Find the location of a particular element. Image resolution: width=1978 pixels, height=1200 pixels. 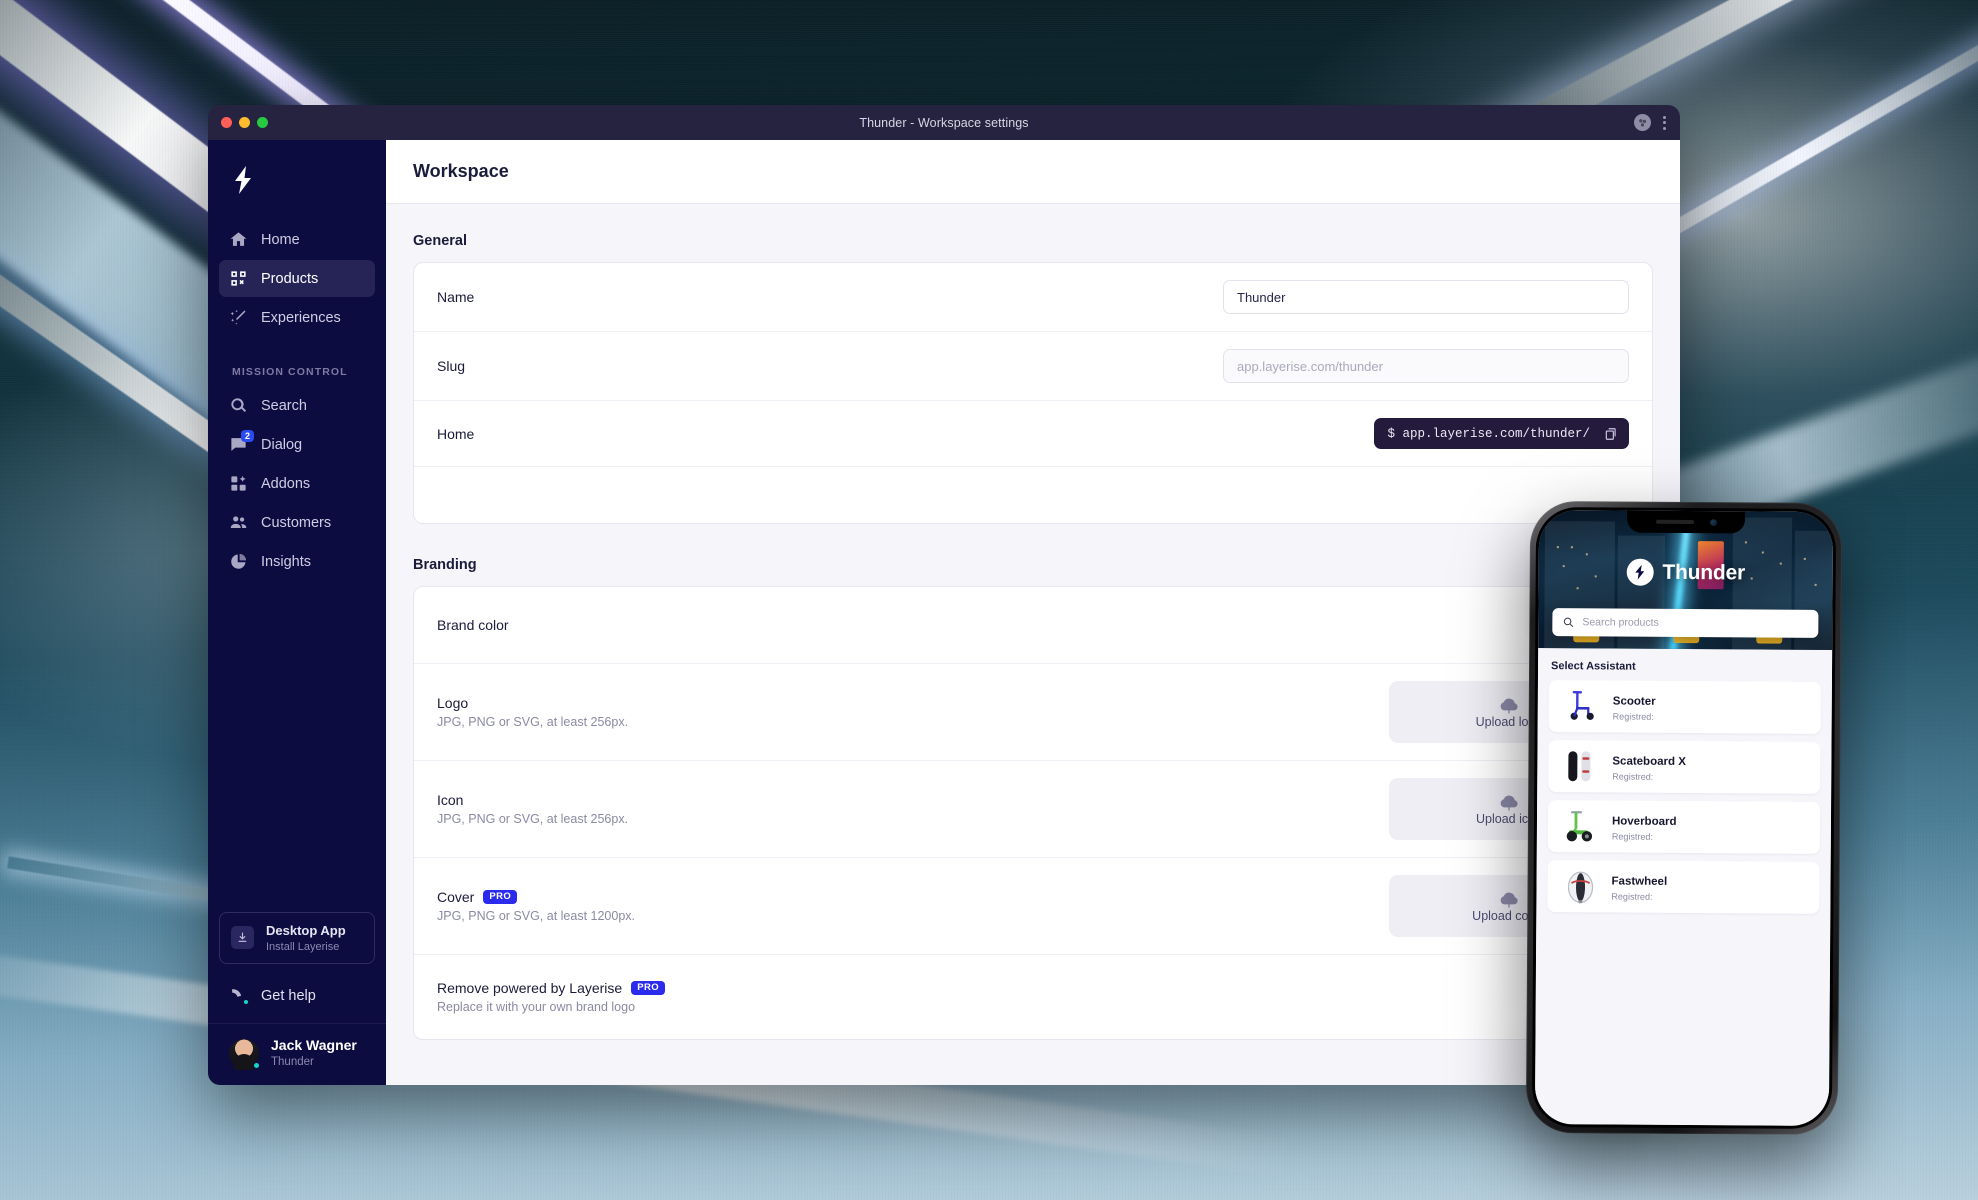

phone-notch is located at coordinates (1686, 522).